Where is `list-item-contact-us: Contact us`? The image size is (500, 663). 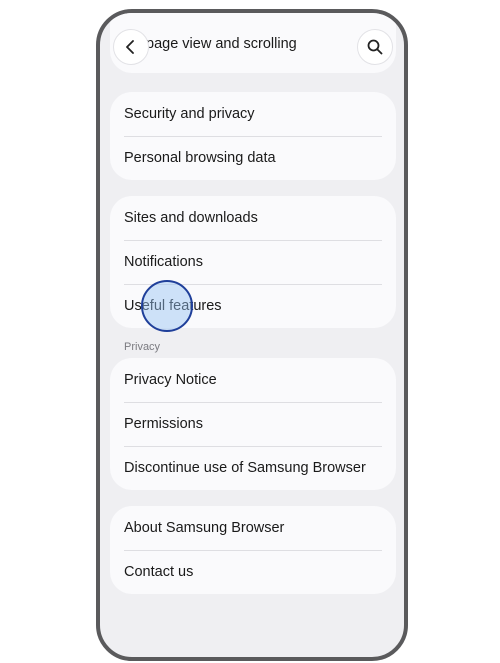 list-item-contact-us: Contact us is located at coordinates (253, 572).